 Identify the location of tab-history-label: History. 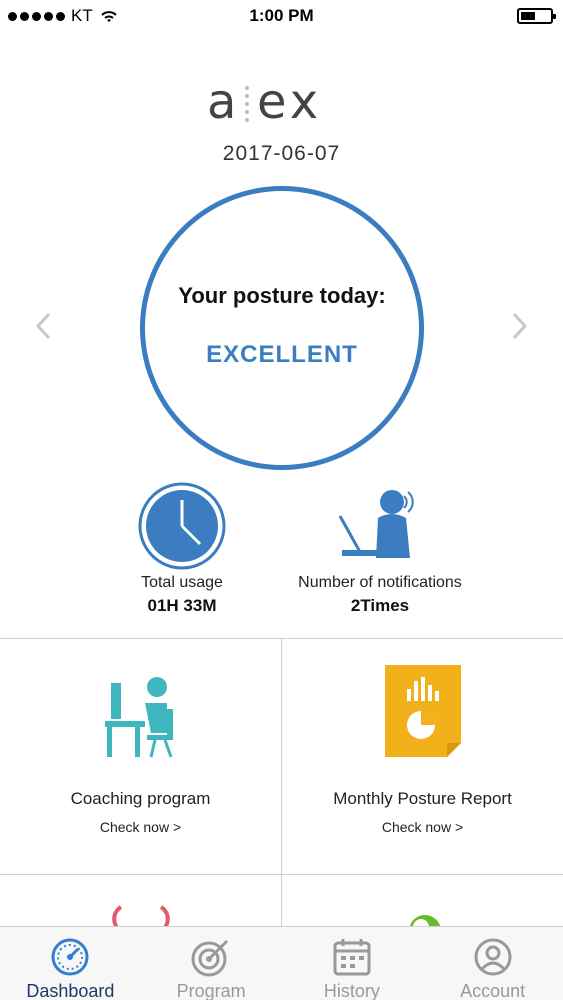
(351, 990).